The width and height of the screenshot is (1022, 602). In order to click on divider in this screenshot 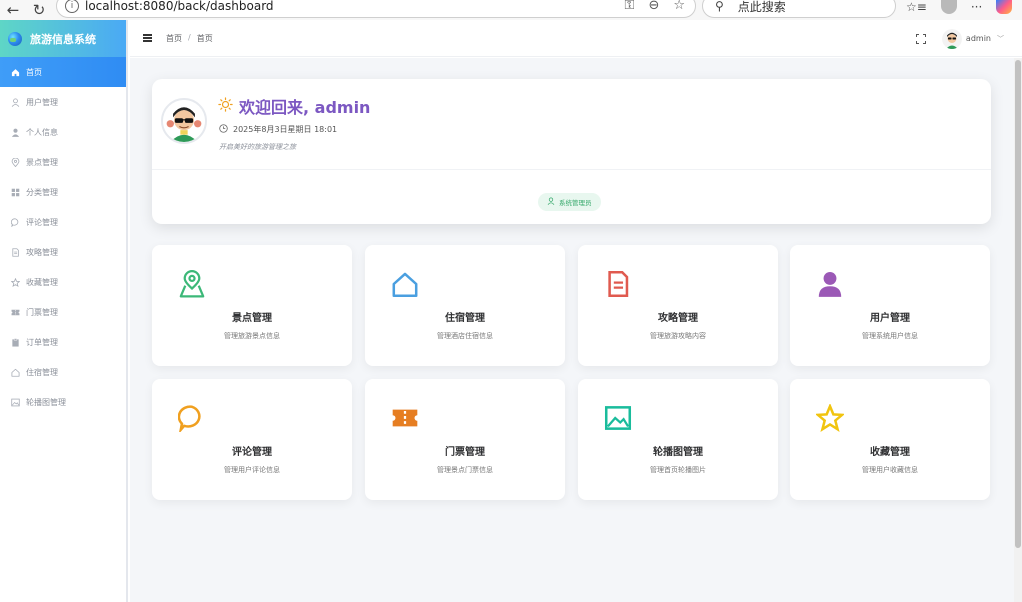, I will do `click(571, 169)`.